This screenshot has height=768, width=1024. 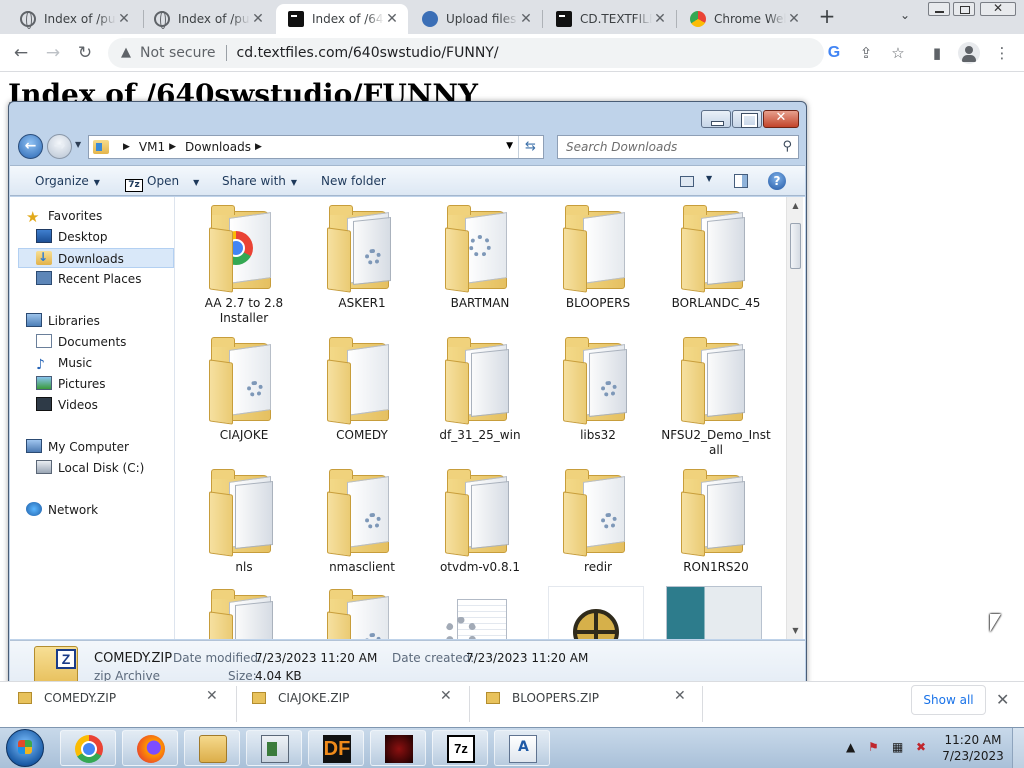 What do you see at coordinates (90, 468) in the screenshot?
I see `nav-local-disk: Local Disk (C:)` at bounding box center [90, 468].